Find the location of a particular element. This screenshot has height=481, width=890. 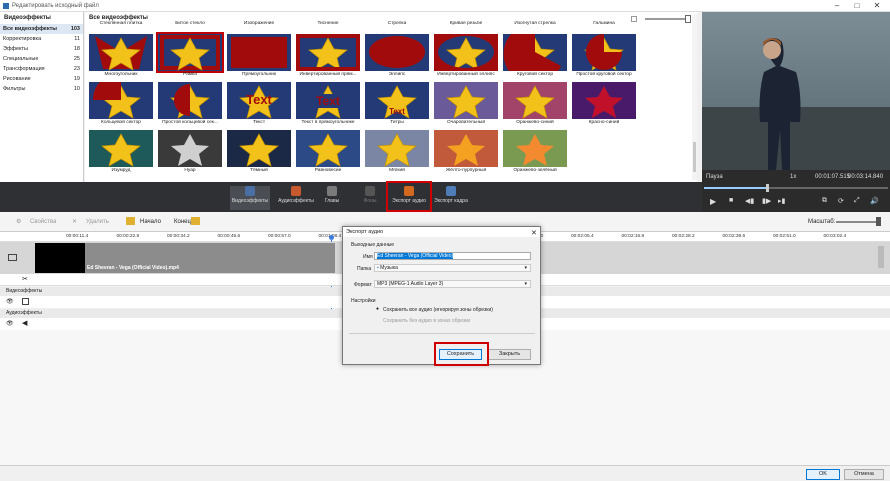

category-item: Рисование 19 is located at coordinates (41, 79).